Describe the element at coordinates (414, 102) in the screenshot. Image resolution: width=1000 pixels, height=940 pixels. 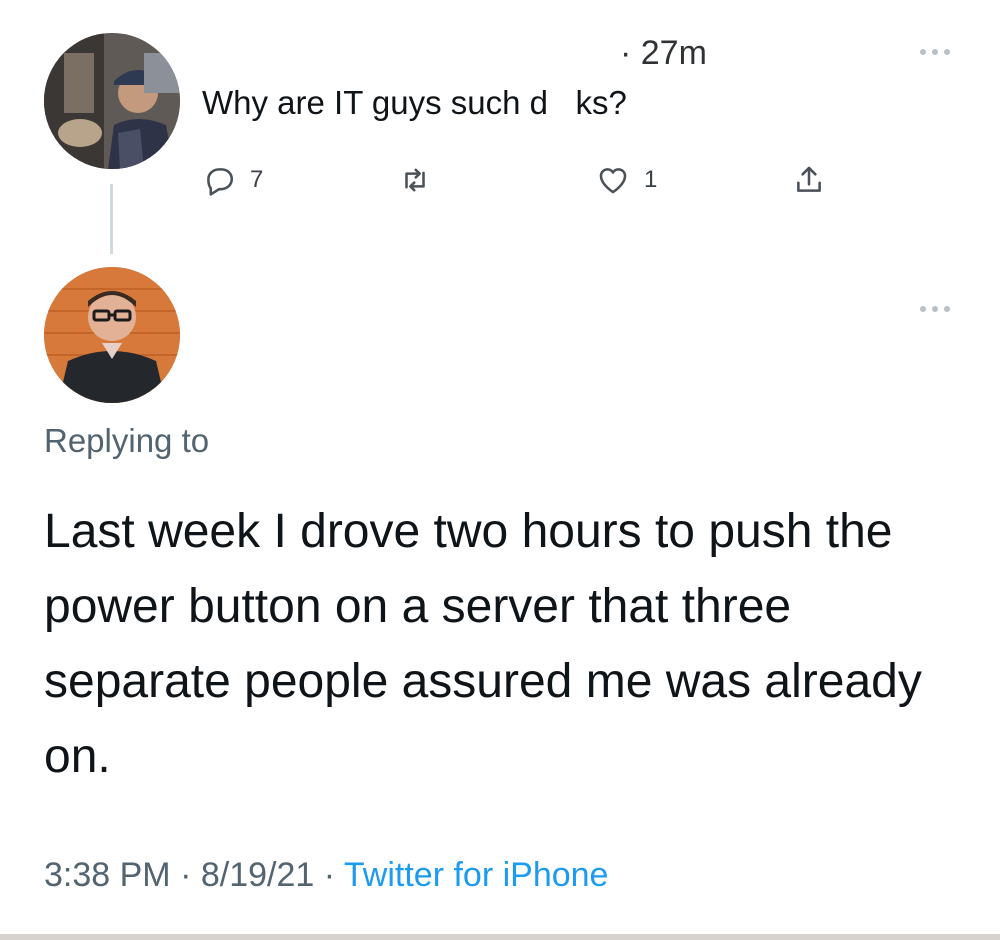
I see `tweet-text: Why are IT guys such d ks?` at that location.